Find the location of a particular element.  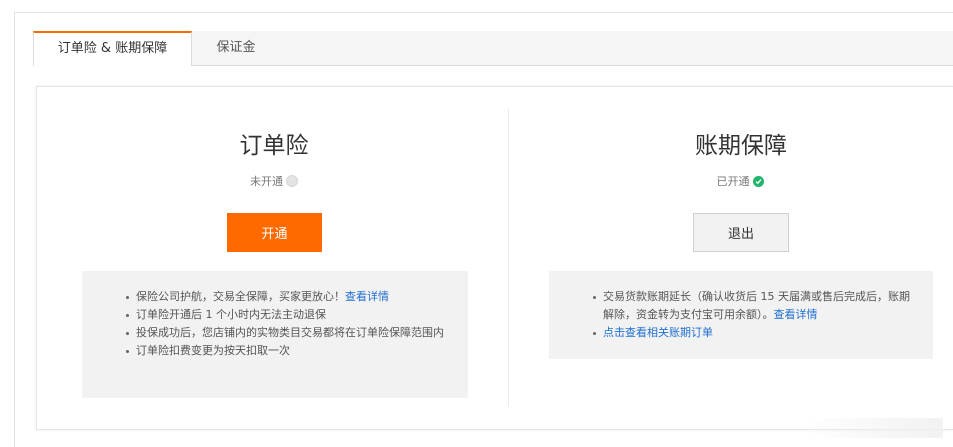

exit-button: 退出 is located at coordinates (741, 232).